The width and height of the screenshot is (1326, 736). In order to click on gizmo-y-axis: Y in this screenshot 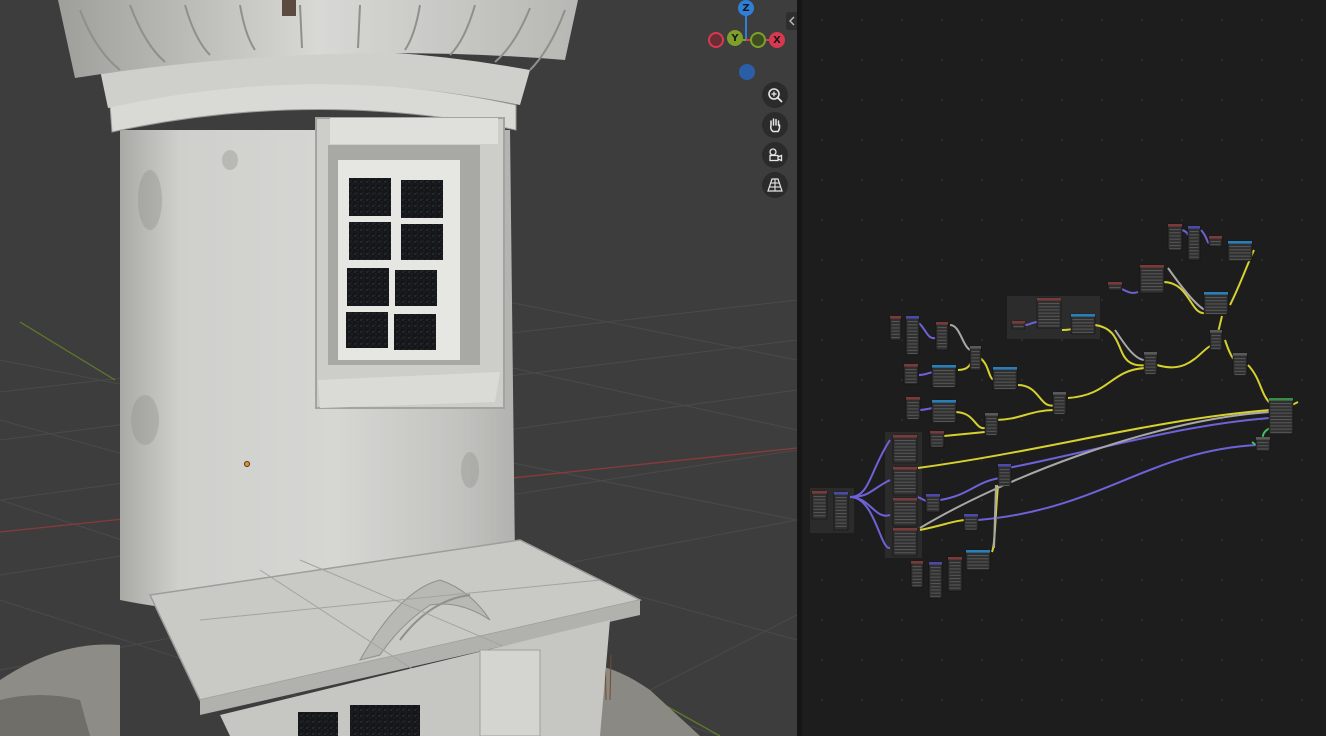, I will do `click(735, 38)`.